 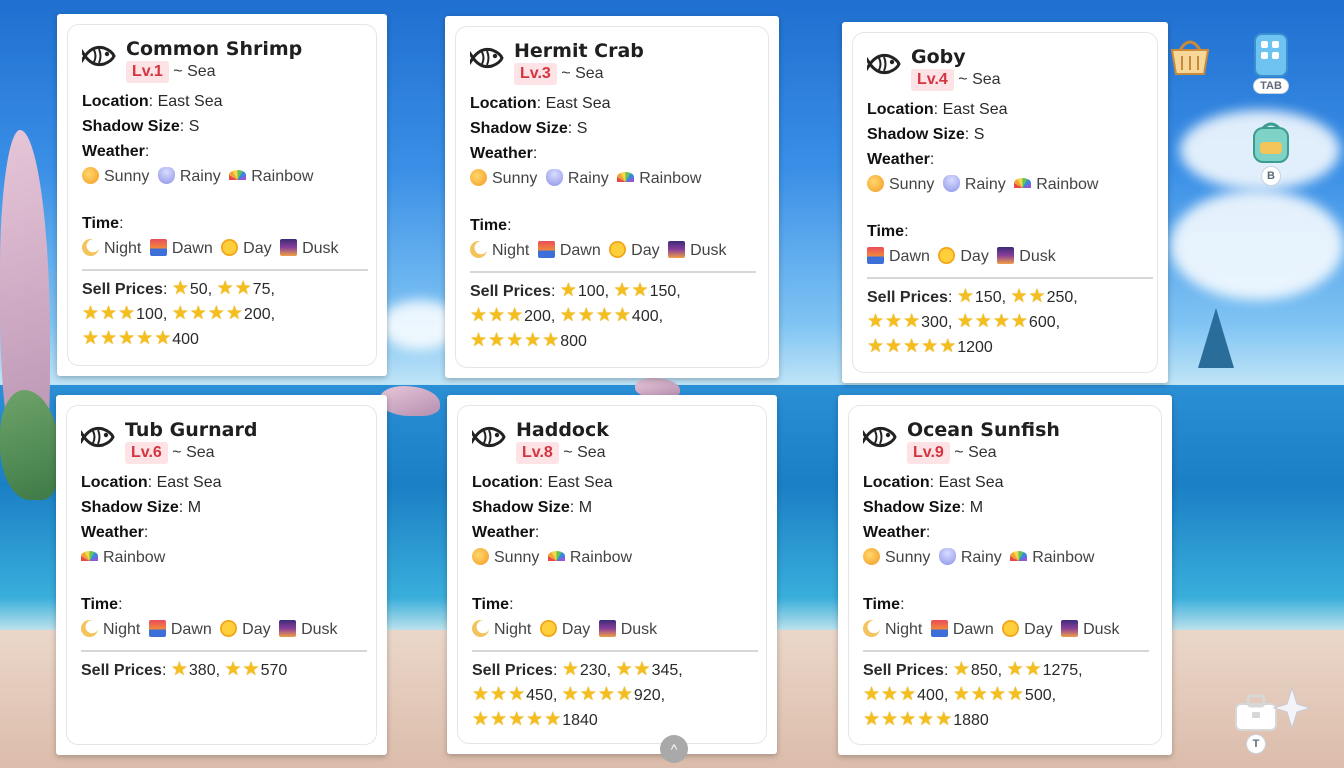 What do you see at coordinates (956, 68) in the screenshot?
I see `title-block: Goby Lv.4 ~ Sea` at bounding box center [956, 68].